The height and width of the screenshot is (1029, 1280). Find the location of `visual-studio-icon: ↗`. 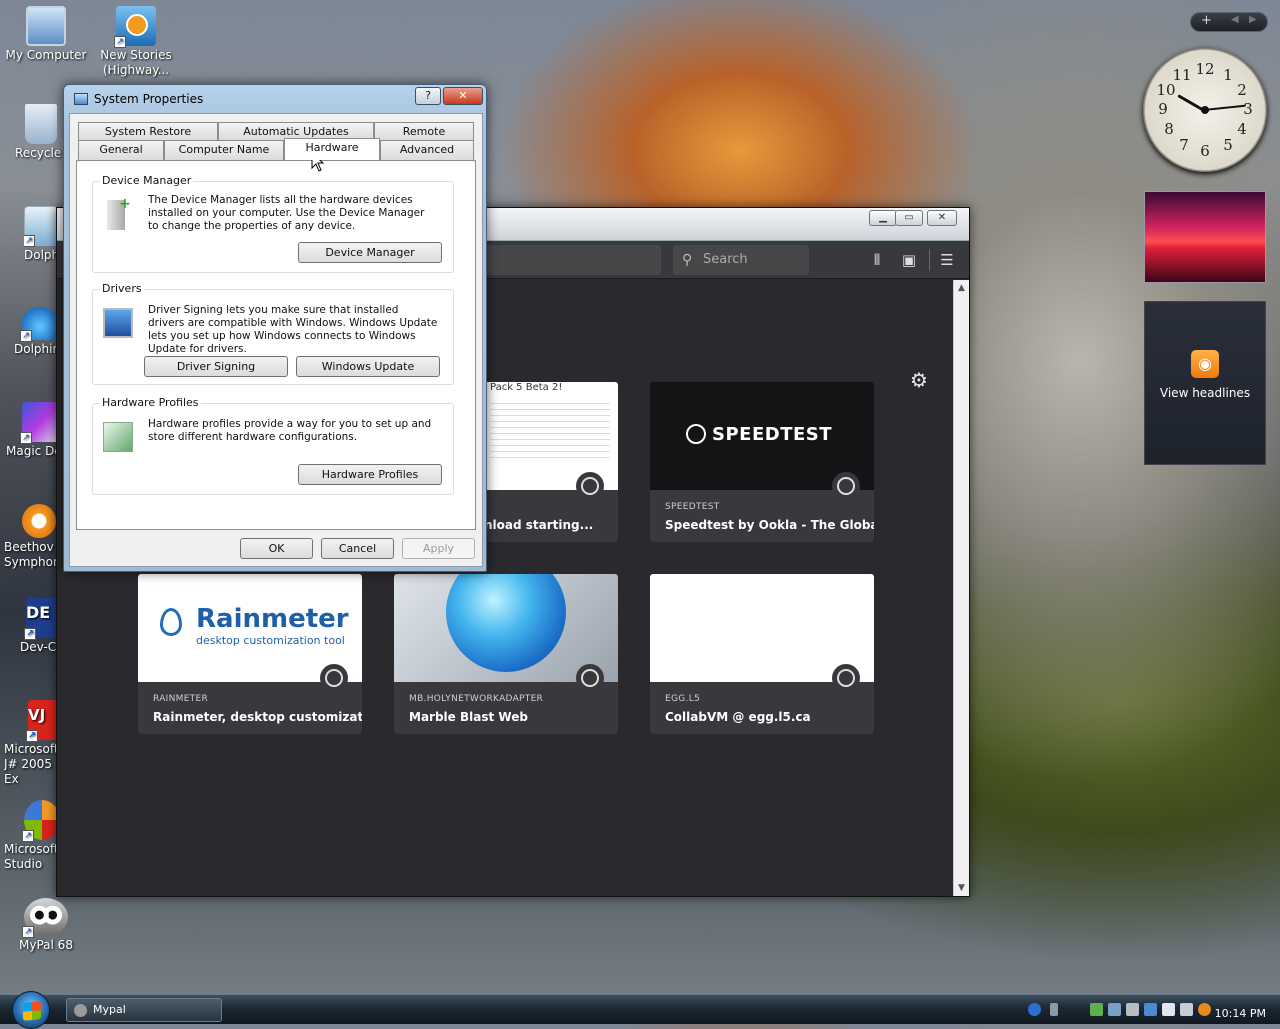

visual-studio-icon: ↗ is located at coordinates (41, 821).